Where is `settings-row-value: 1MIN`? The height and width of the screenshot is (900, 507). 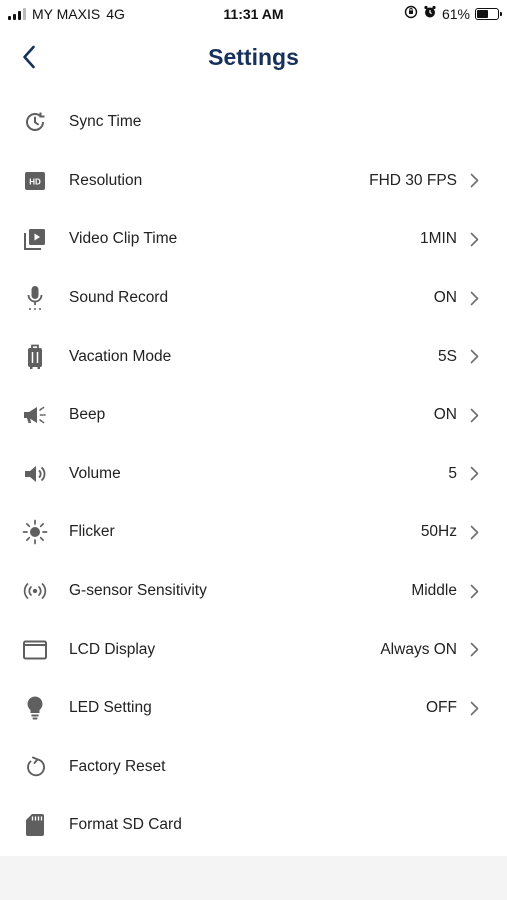
settings-row-value: 1MIN is located at coordinates (438, 239).